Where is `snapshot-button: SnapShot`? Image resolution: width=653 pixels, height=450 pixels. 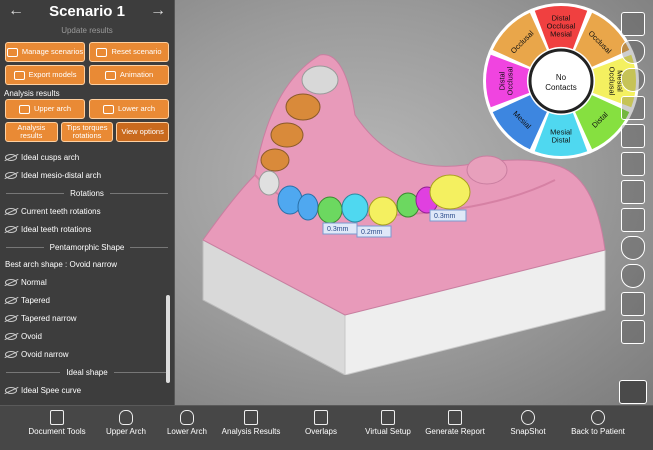 snapshot-button: SnapShot is located at coordinates (528, 423).